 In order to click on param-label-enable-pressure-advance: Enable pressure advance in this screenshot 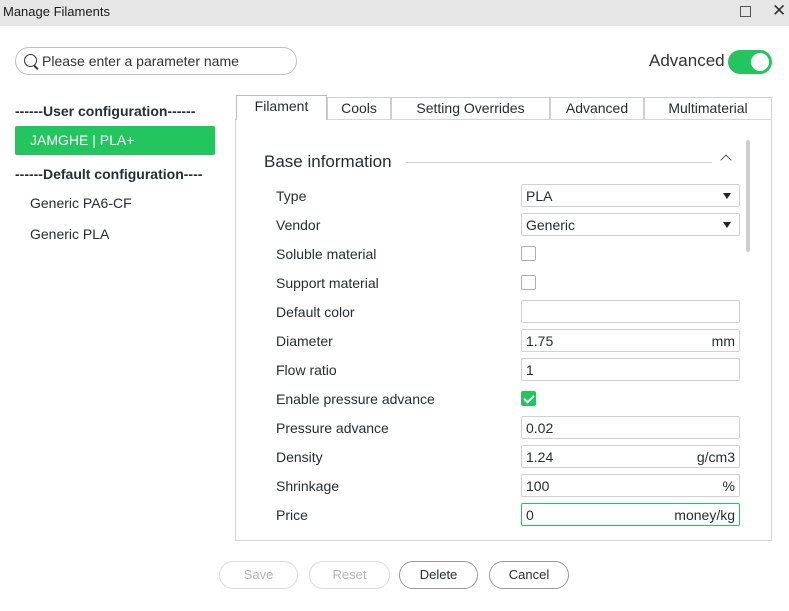, I will do `click(355, 399)`.